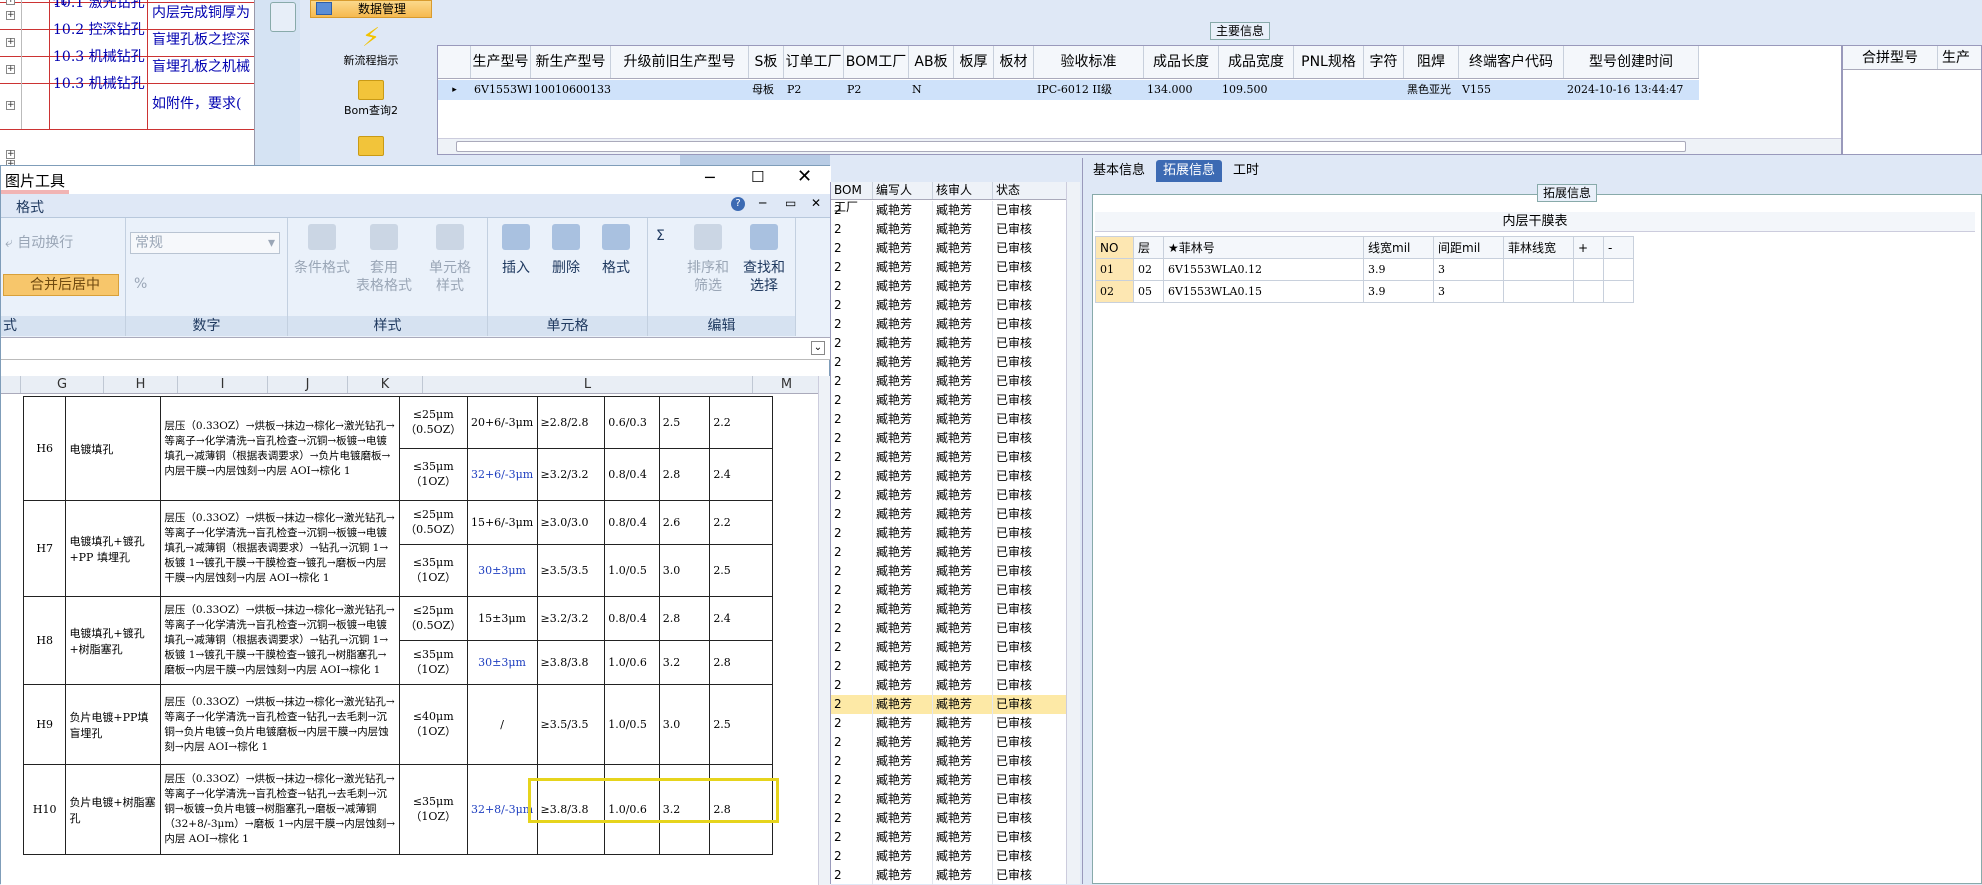  Describe the element at coordinates (61, 285) in the screenshot. I see `merge-center-button: 合并后居中` at that location.